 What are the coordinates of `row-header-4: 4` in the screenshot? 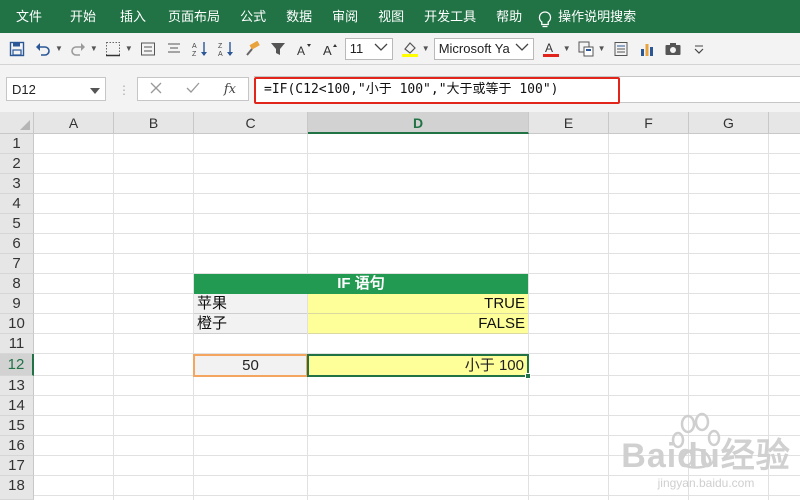 It's located at (17, 204).